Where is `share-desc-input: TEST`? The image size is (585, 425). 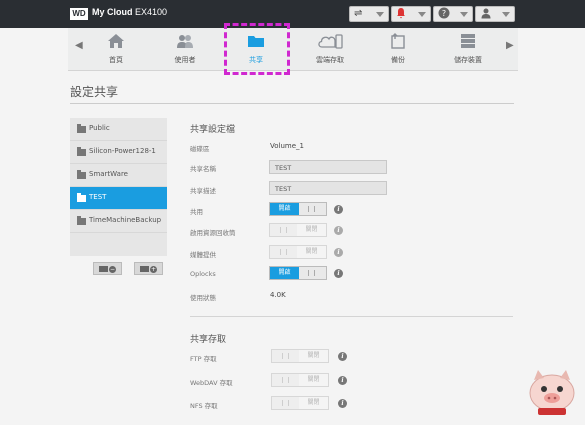
share-desc-input: TEST is located at coordinates (328, 188).